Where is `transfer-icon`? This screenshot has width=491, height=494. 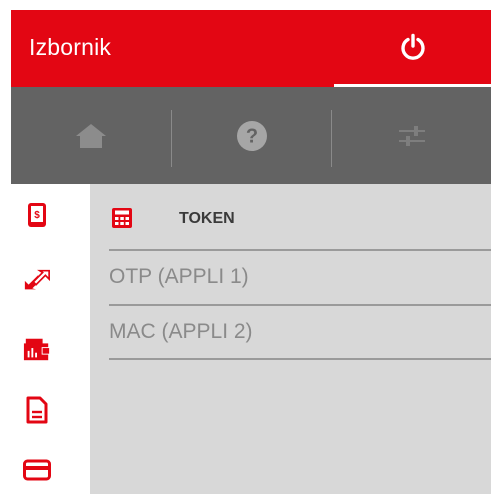 transfer-icon is located at coordinates (37, 279).